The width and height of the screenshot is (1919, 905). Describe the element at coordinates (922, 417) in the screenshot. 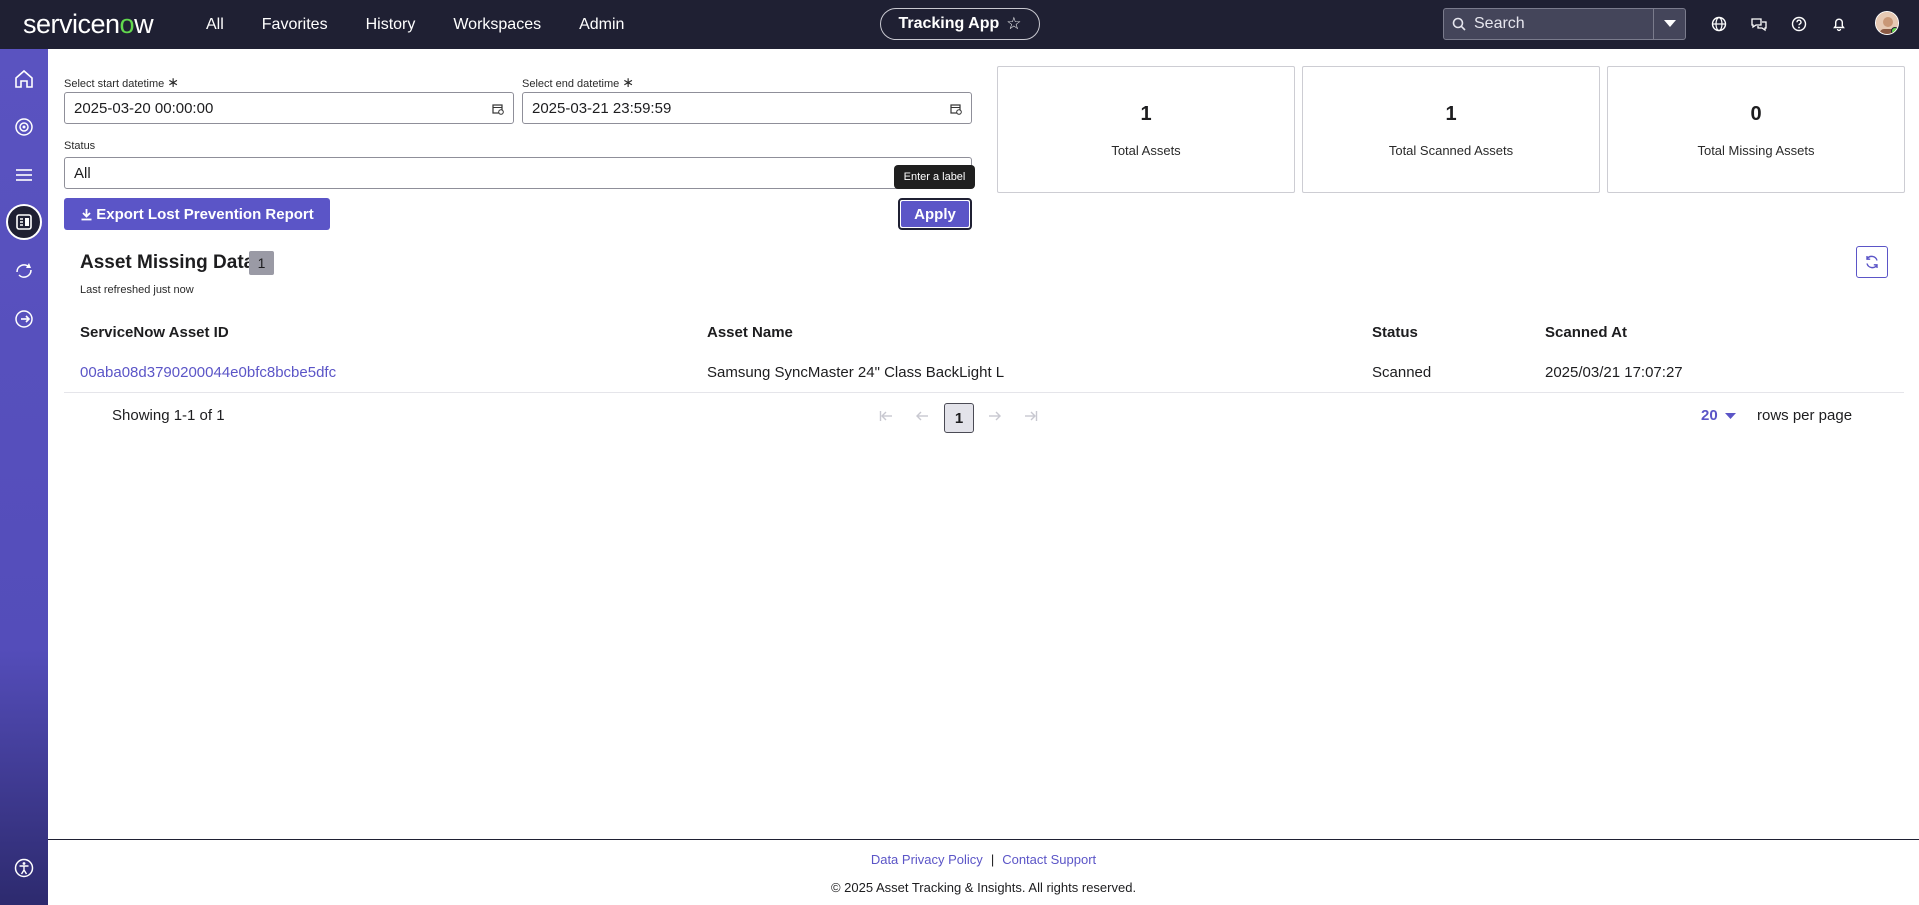

I see `previous-page-icon` at that location.